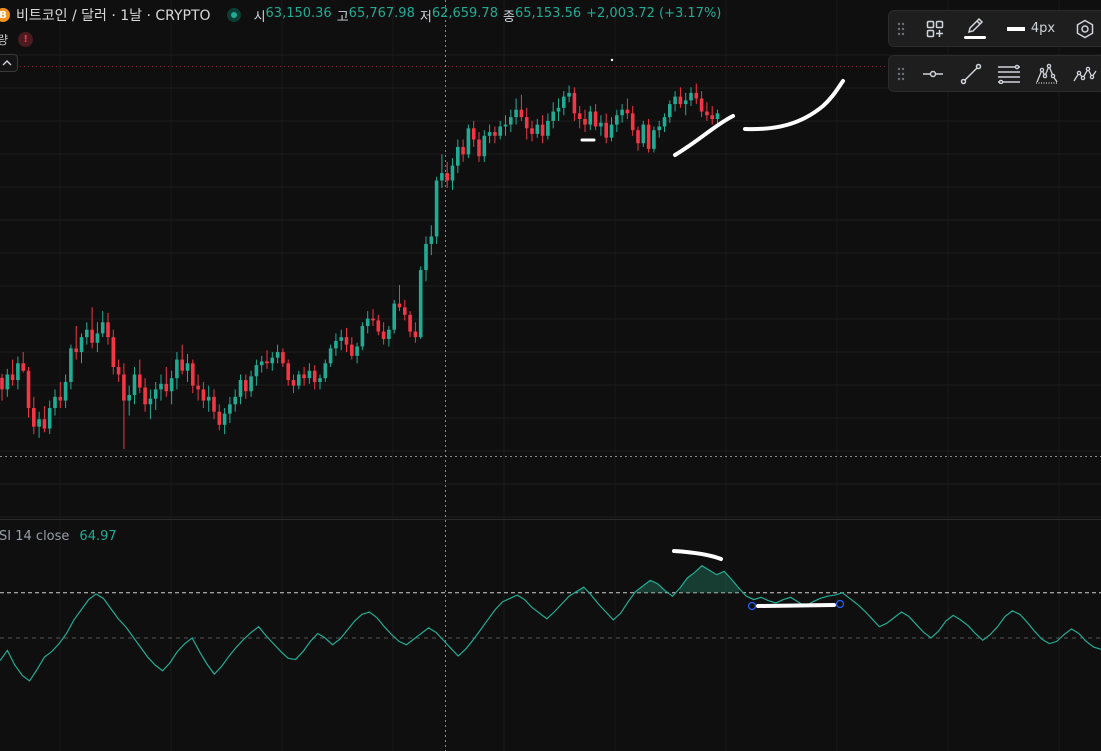 The image size is (1101, 751). Describe the element at coordinates (259, 17) in the screenshot. I see `open-label: 시` at that location.